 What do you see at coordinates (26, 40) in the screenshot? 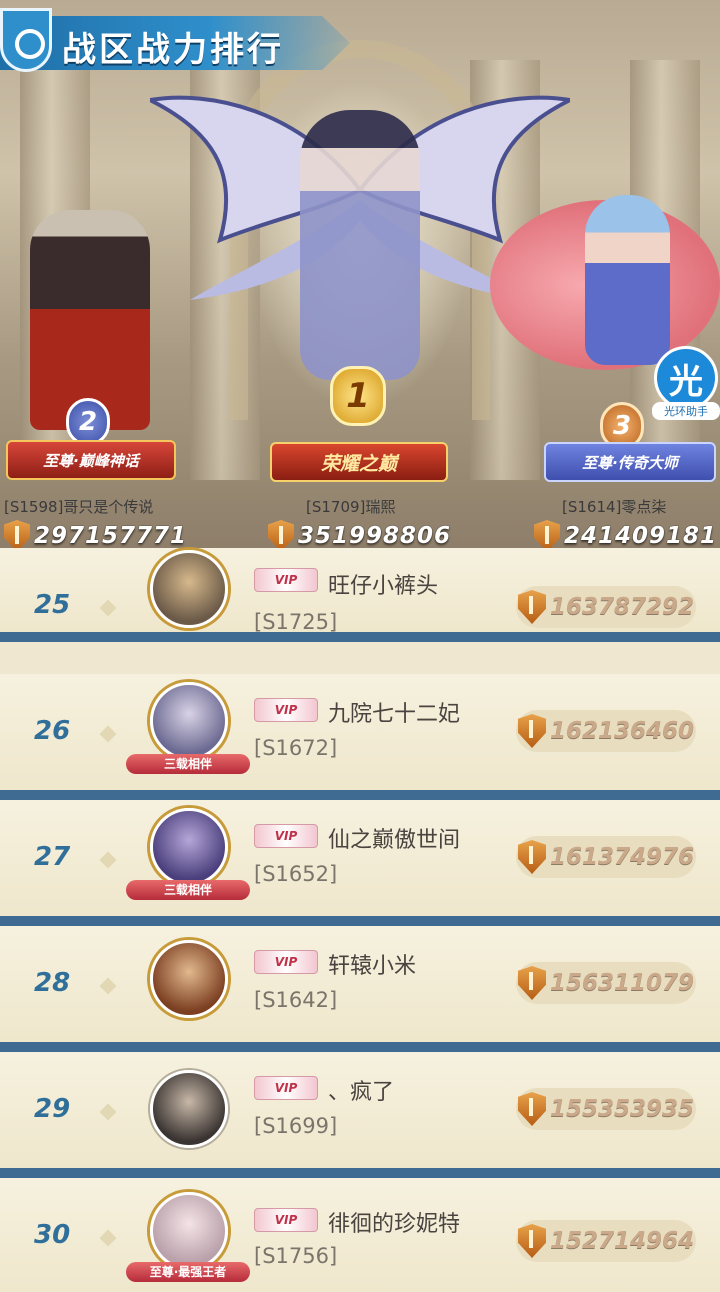
I see `back-emblem-icon` at bounding box center [26, 40].